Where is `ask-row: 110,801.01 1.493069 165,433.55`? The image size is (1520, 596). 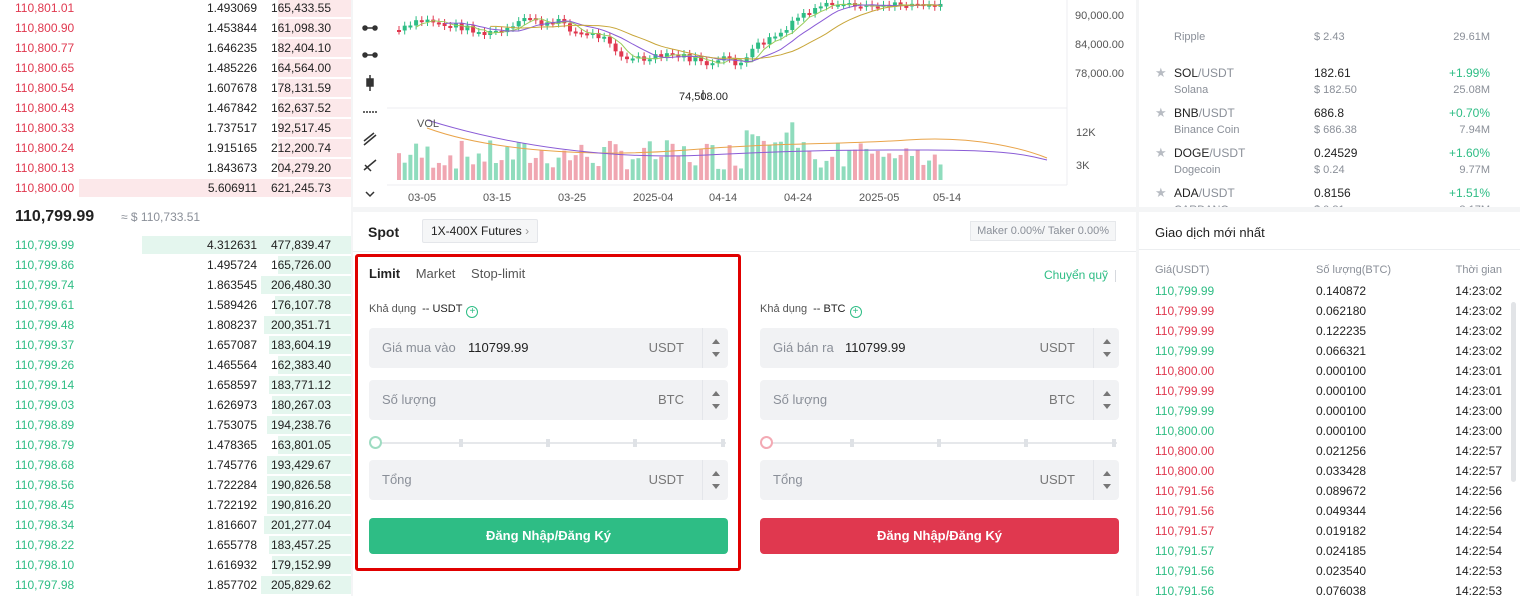
ask-row: 110,801.01 1.493069 165,433.55 is located at coordinates (175, 9).